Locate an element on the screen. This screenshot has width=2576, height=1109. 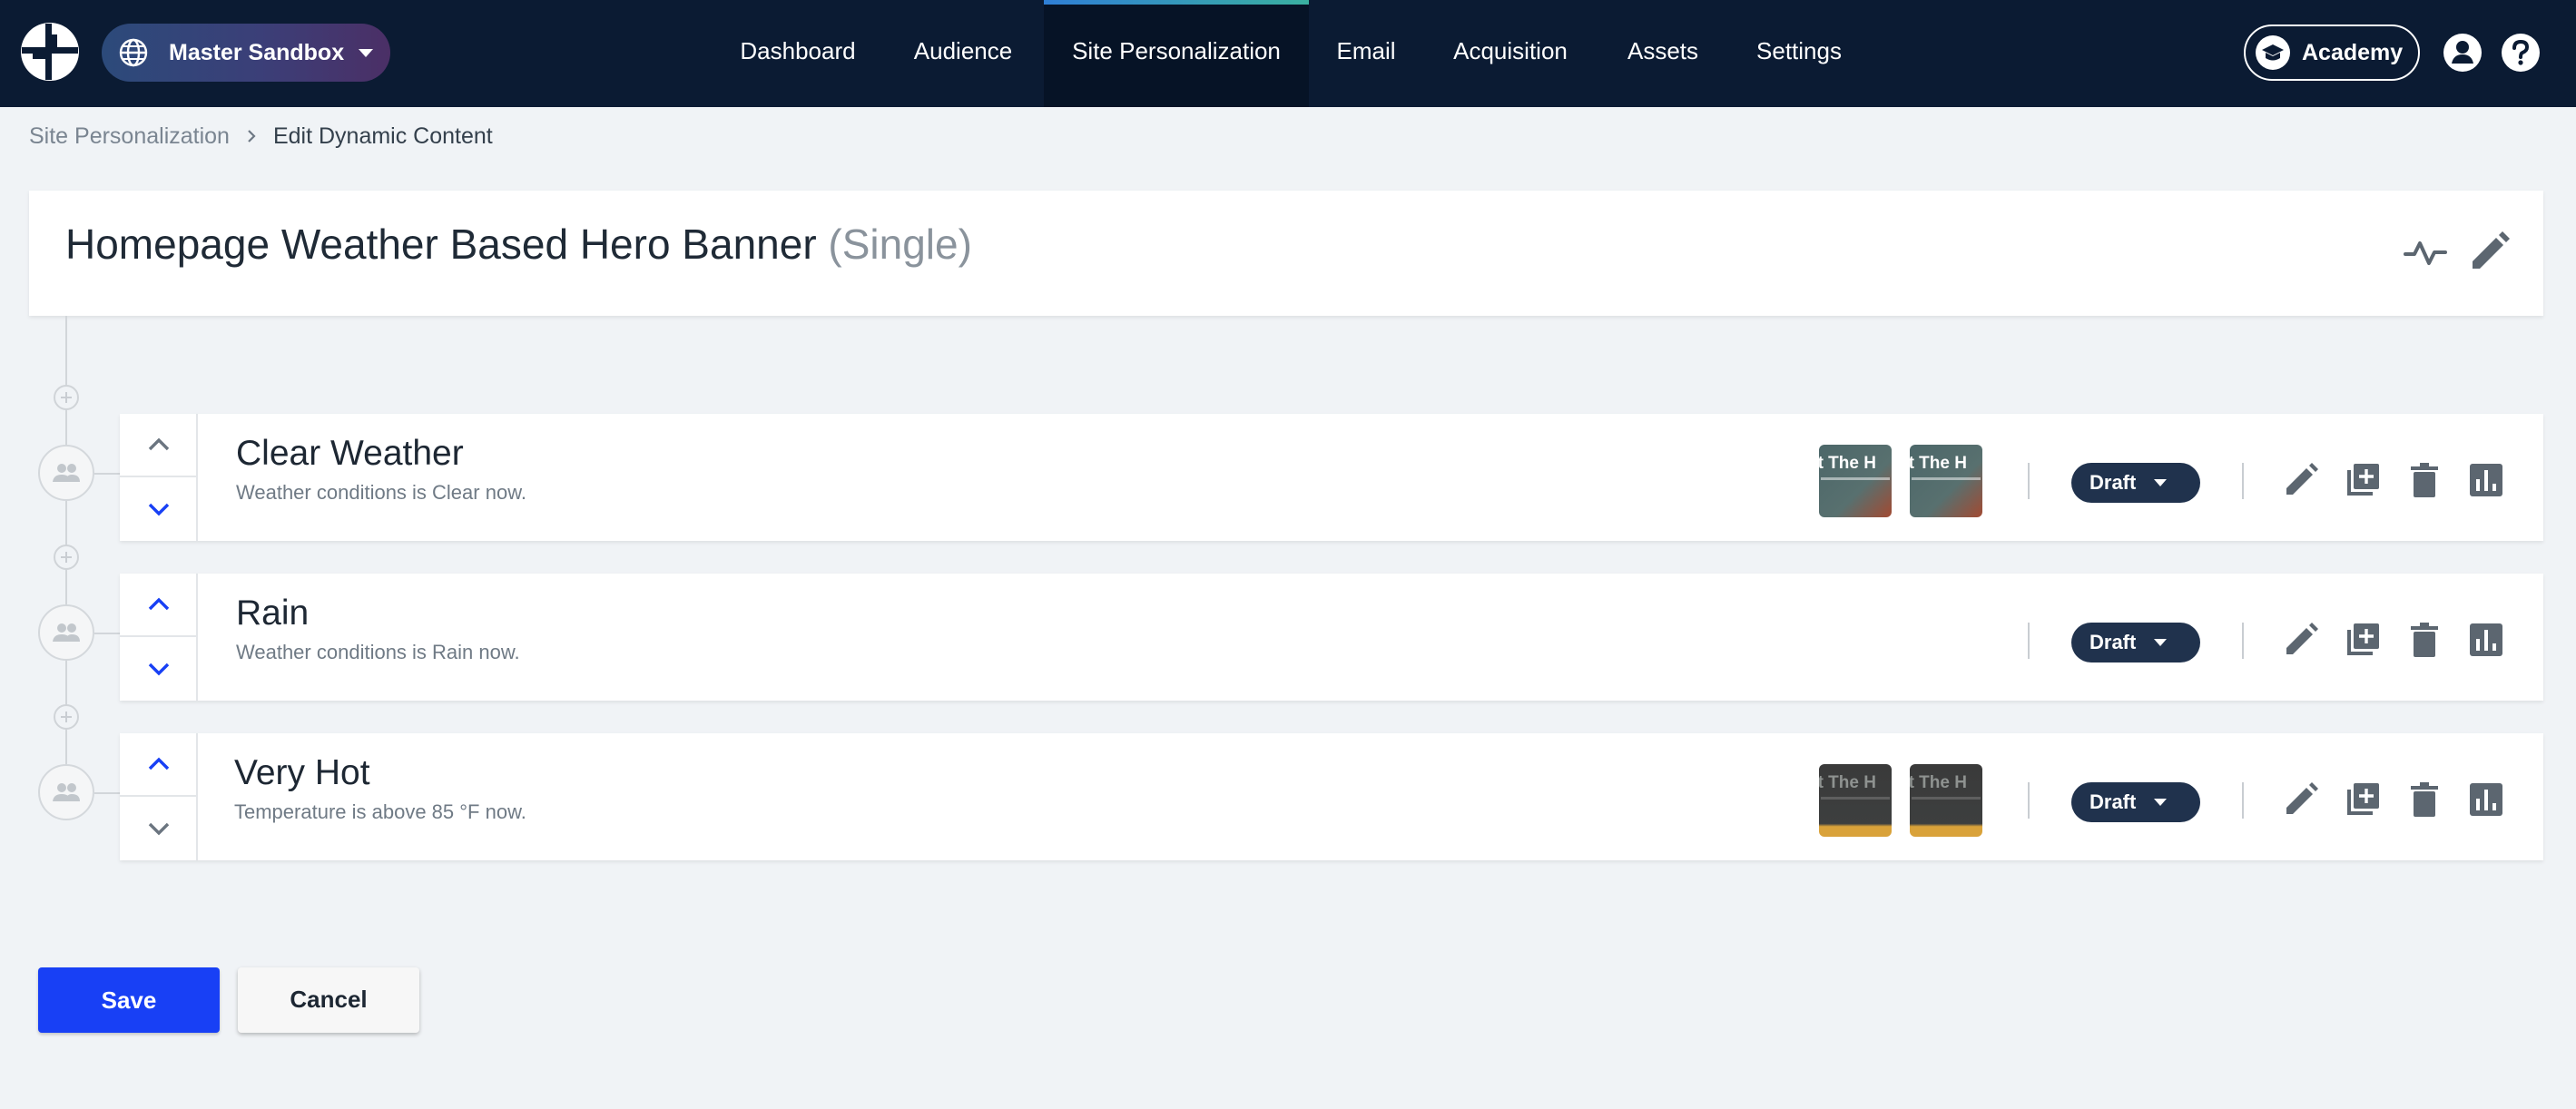
nav-item-settings: Settings is located at coordinates (1799, 53).